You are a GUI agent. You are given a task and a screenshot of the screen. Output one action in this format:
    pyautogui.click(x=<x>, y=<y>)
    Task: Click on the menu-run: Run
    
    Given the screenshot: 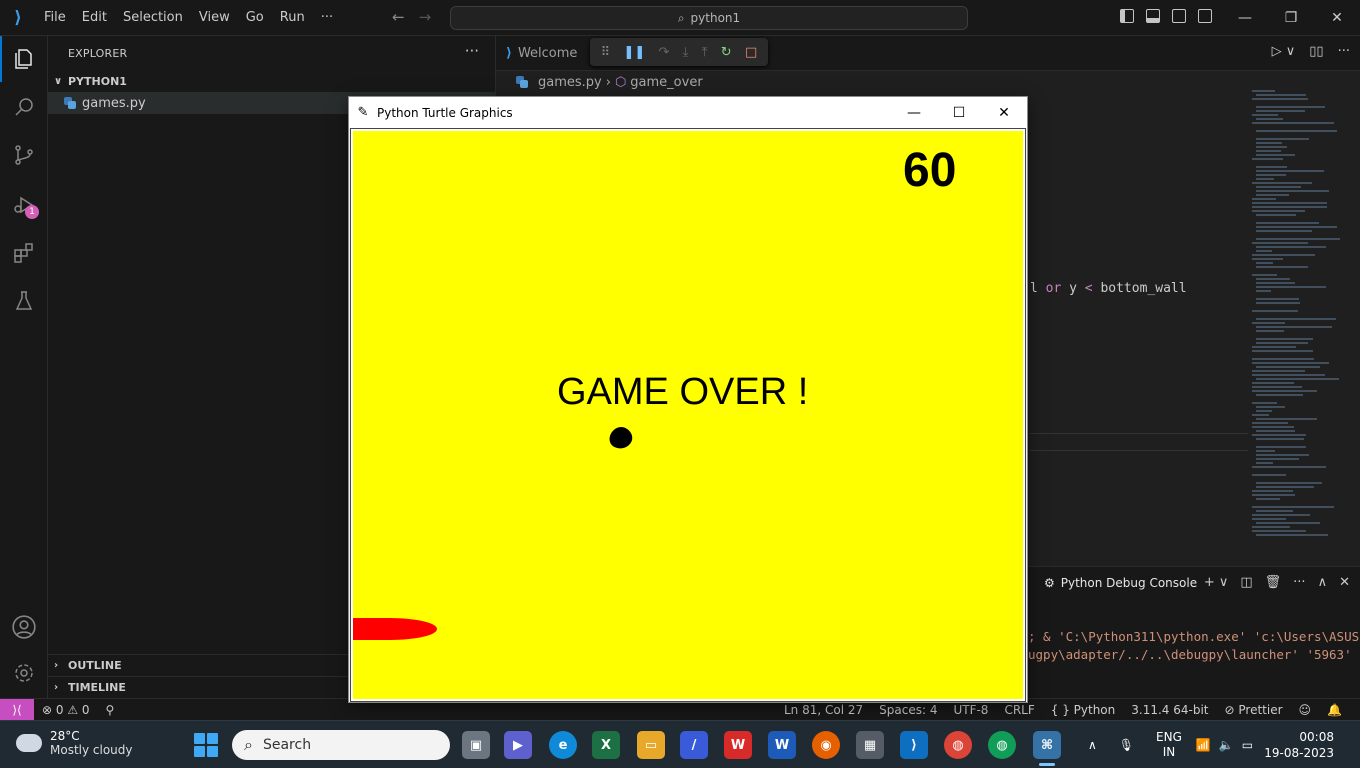 What is the action you would take?
    pyautogui.click(x=292, y=18)
    